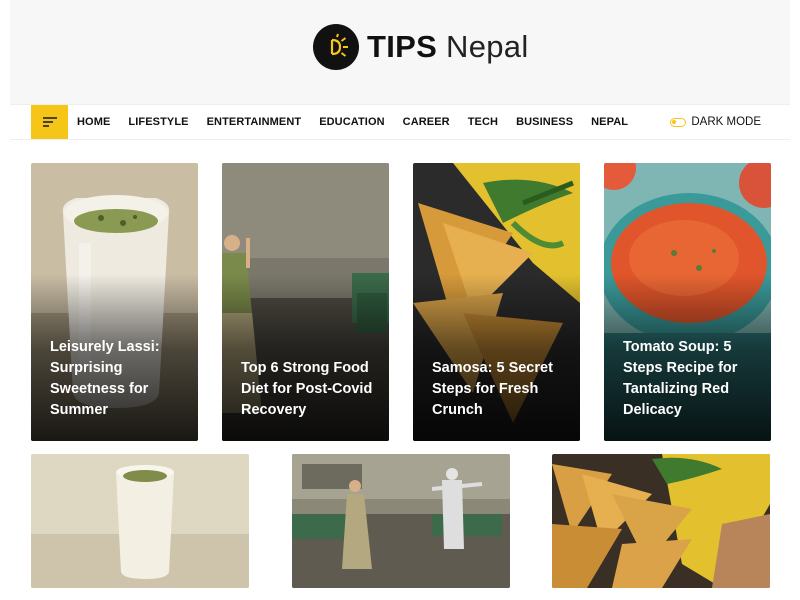 The width and height of the screenshot is (800, 600). Describe the element at coordinates (678, 122) in the screenshot. I see `toggle-icon` at that location.